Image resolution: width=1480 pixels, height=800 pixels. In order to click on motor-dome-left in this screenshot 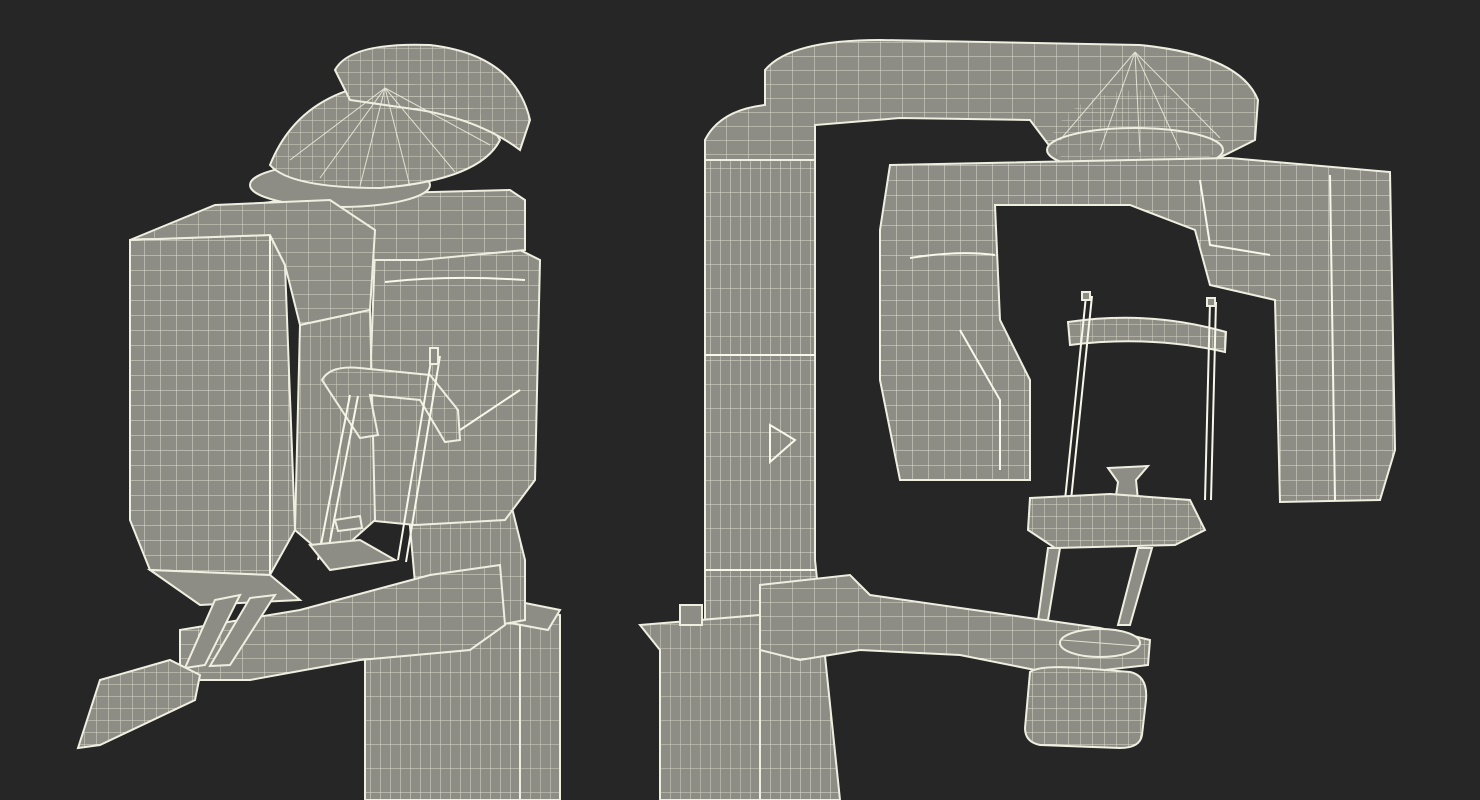, I will do `click(390, 125)`.